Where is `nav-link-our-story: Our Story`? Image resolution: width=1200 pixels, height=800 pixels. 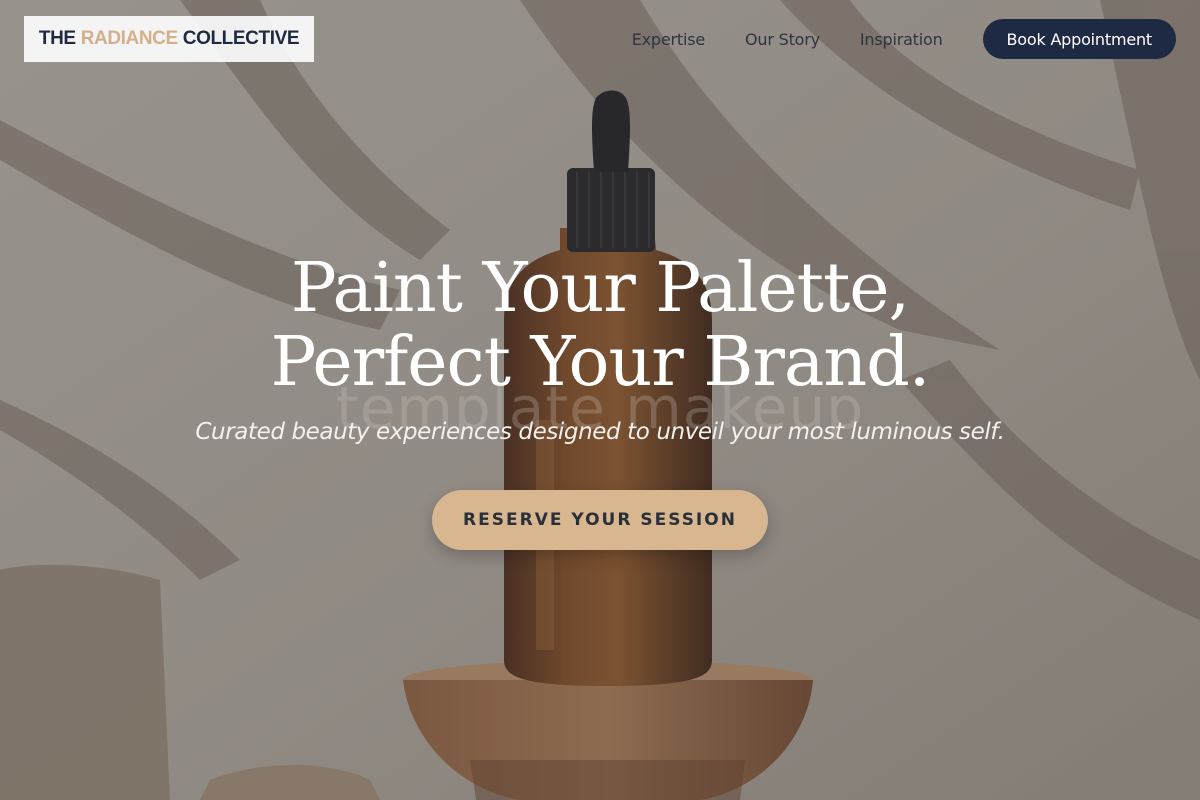
nav-link-our-story: Our Story is located at coordinates (782, 39).